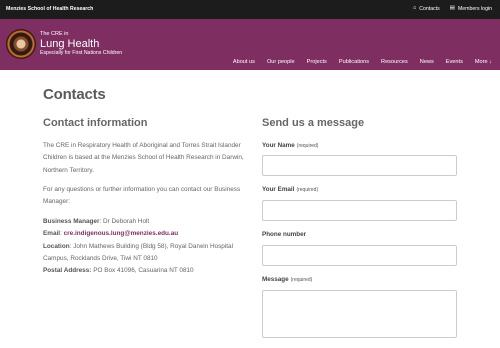 This screenshot has height=348, width=500. I want to click on manager-value: : Dr Deborah Holt, so click(124, 221).